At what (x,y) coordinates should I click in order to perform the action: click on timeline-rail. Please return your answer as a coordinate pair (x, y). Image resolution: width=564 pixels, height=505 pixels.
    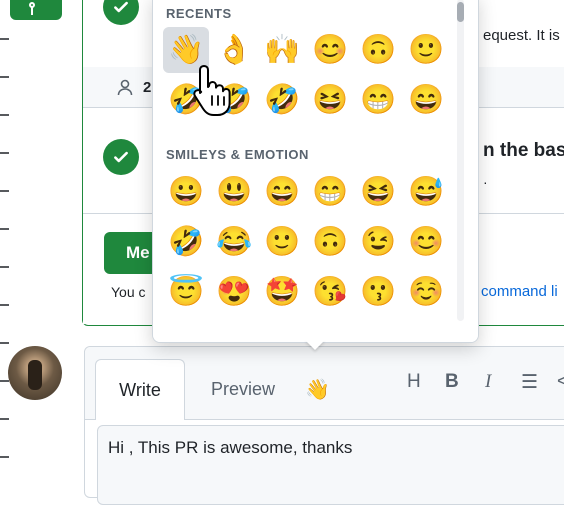
    Looking at the image, I should click on (5, 240).